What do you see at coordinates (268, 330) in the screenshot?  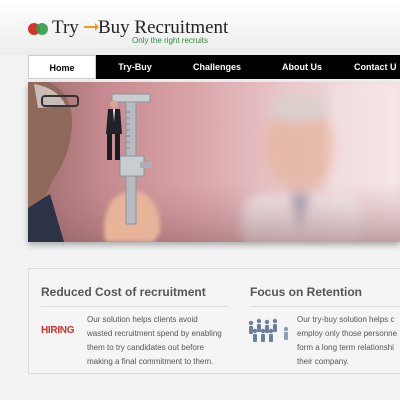 I see `team-people-icon` at bounding box center [268, 330].